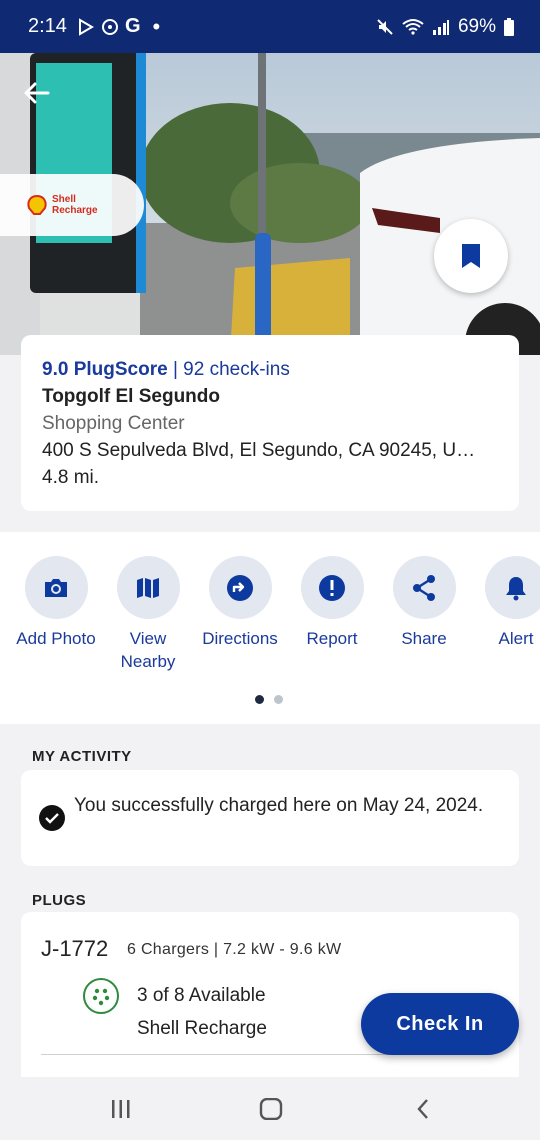 This screenshot has width=540, height=1140. Describe the element at coordinates (269, 699) in the screenshot. I see `pager-dots` at that location.